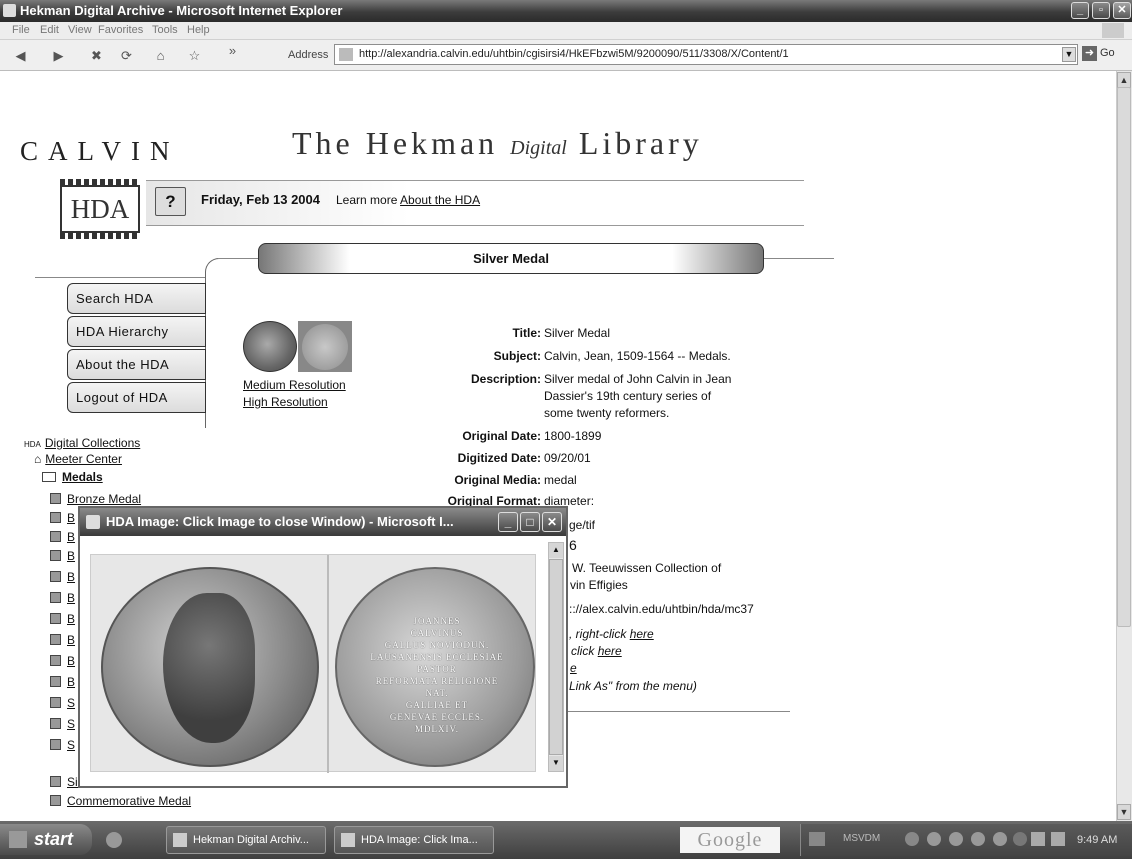  Describe the element at coordinates (96, 55) in the screenshot. I see `stop-icon: ✖` at that location.